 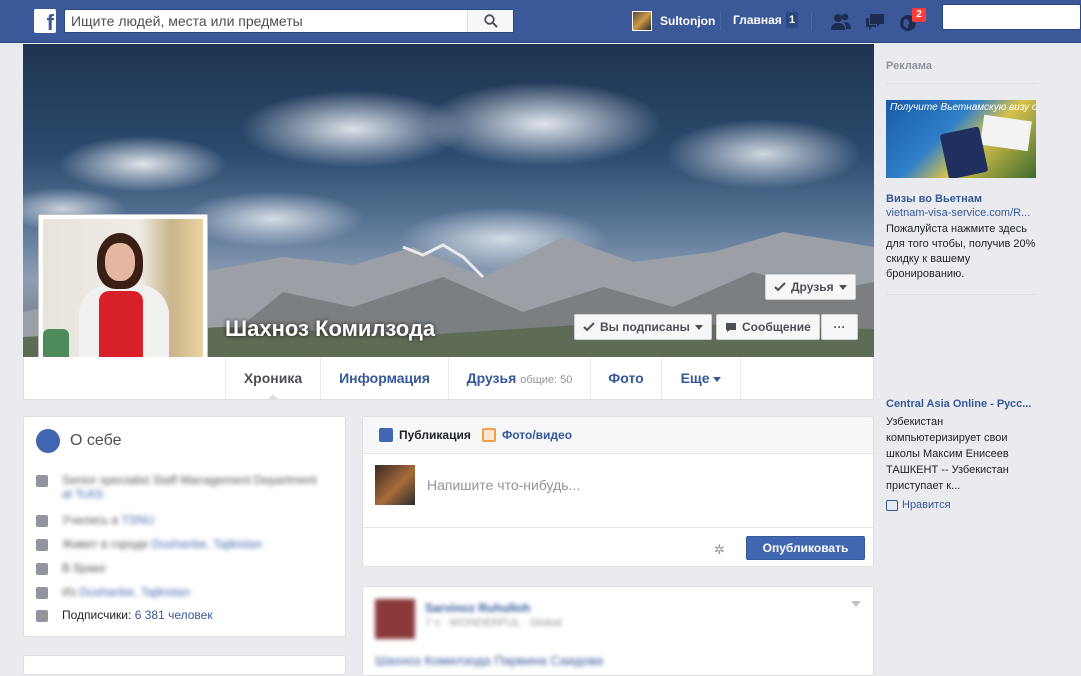 I want to click on ads-title: Реклама, so click(x=961, y=72).